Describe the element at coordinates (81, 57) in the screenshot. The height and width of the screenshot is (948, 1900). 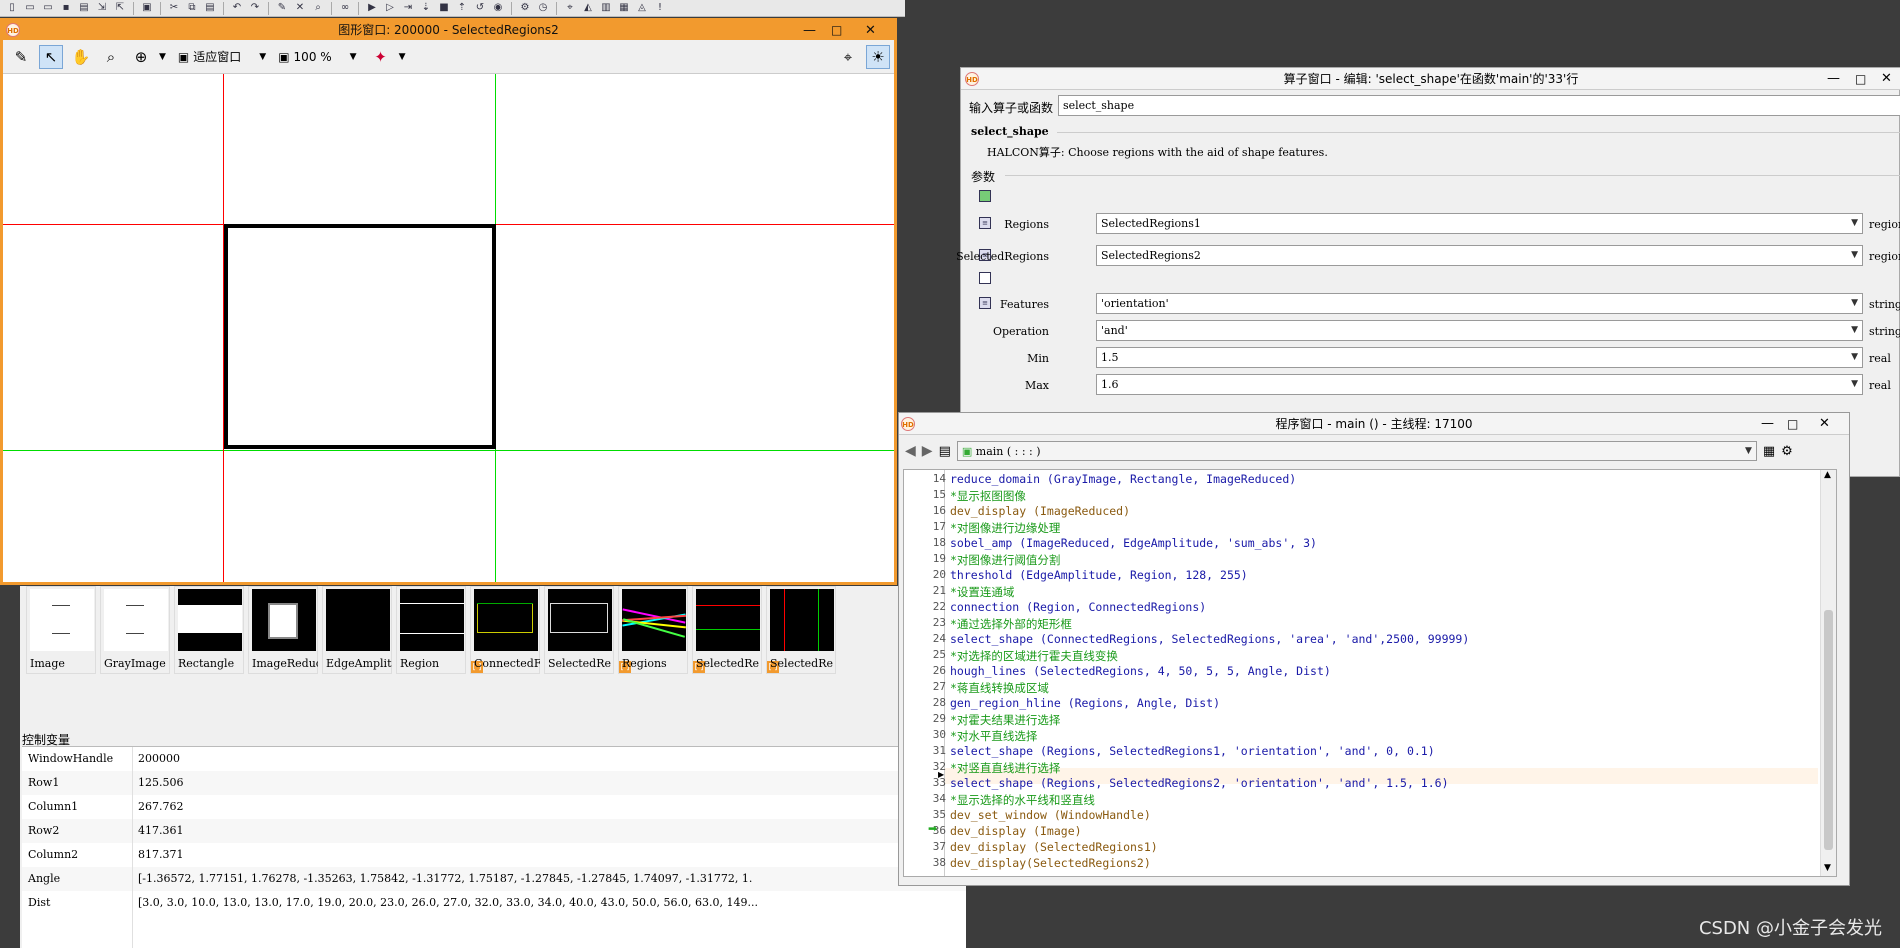
I see `pan-hand-icon: ✋` at that location.